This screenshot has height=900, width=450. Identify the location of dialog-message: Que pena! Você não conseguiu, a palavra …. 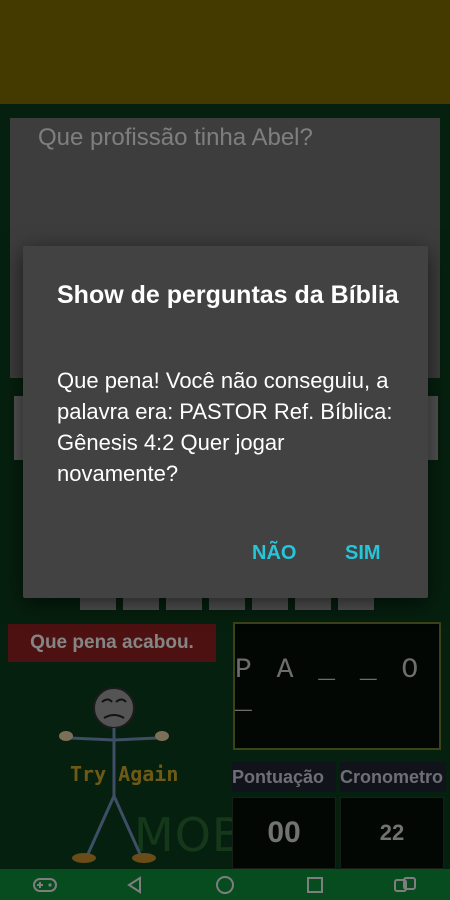
(225, 427).